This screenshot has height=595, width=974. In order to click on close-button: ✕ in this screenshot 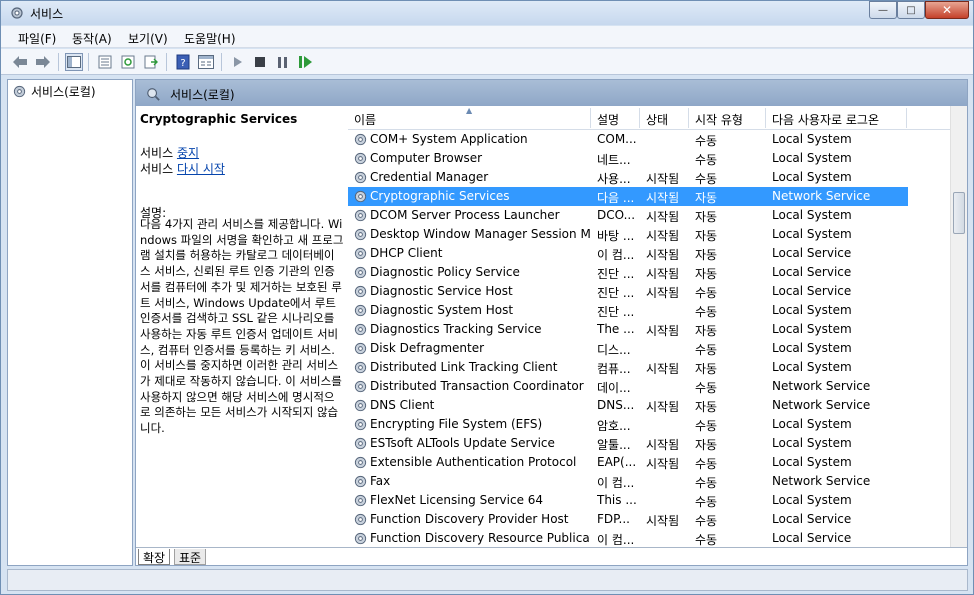, I will do `click(947, 10)`.